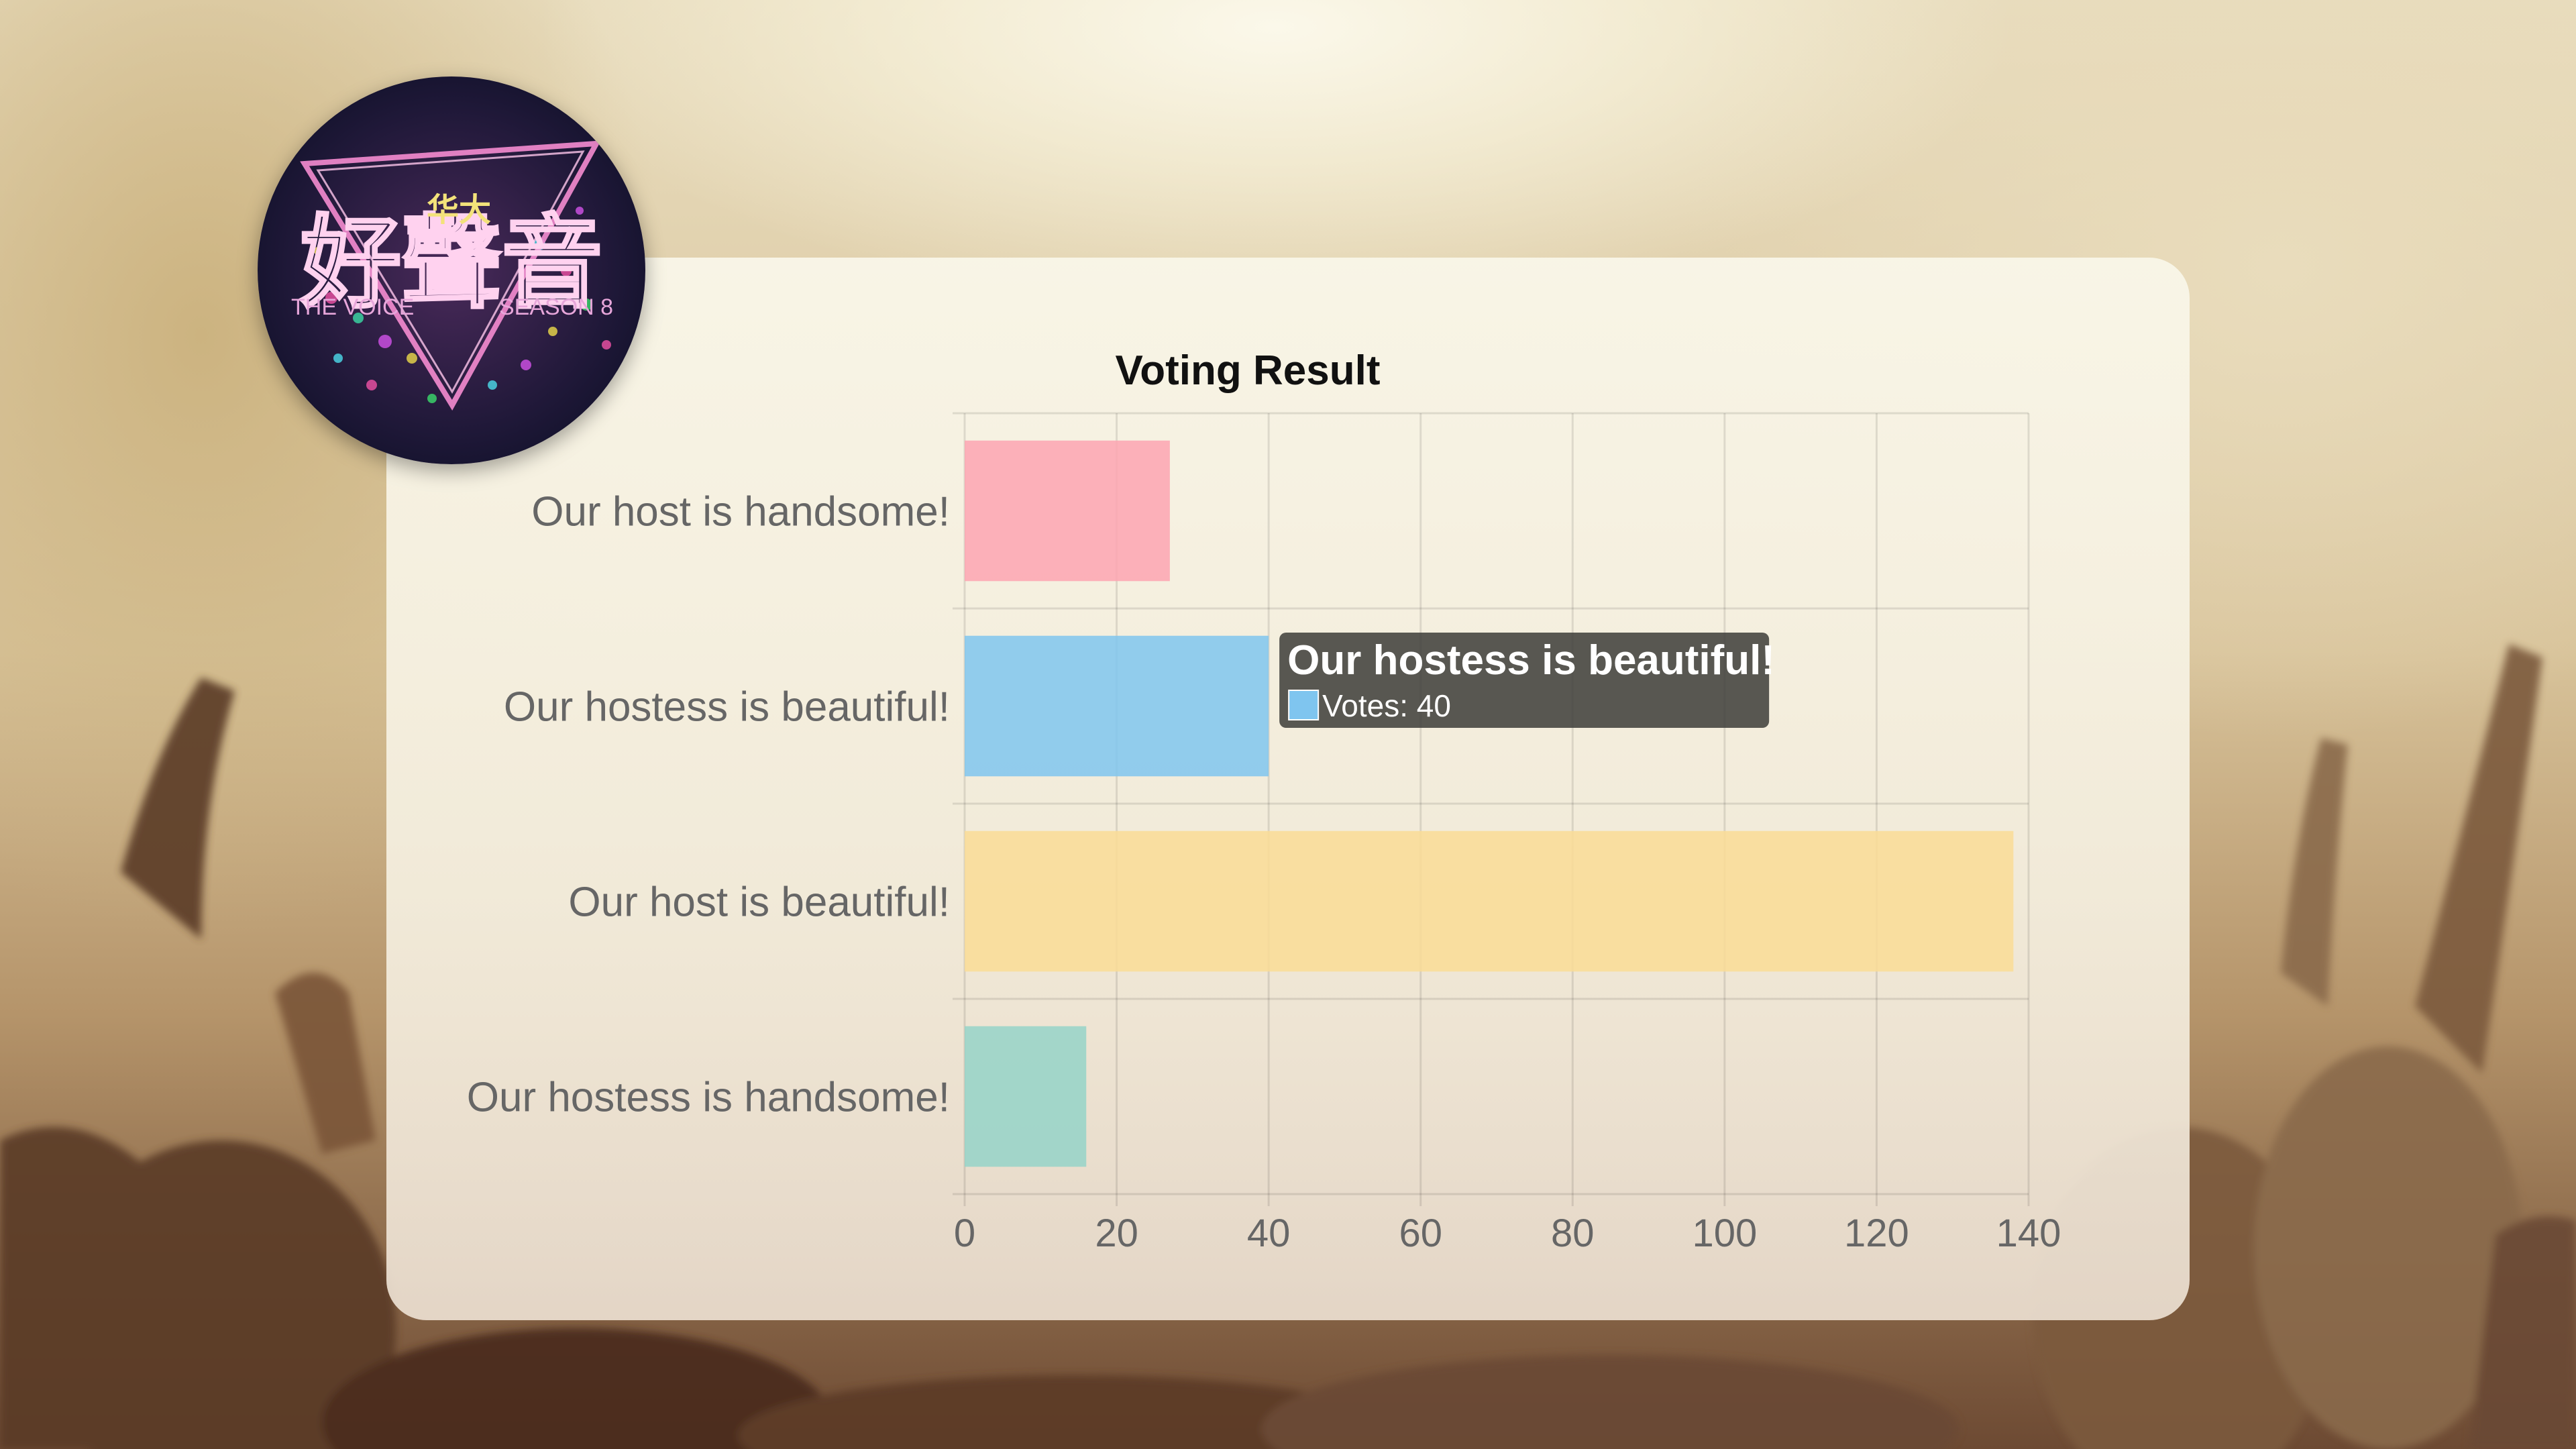 The height and width of the screenshot is (1449, 2576). Describe the element at coordinates (1116, 1233) in the screenshot. I see `x-tick-label: 20` at that location.